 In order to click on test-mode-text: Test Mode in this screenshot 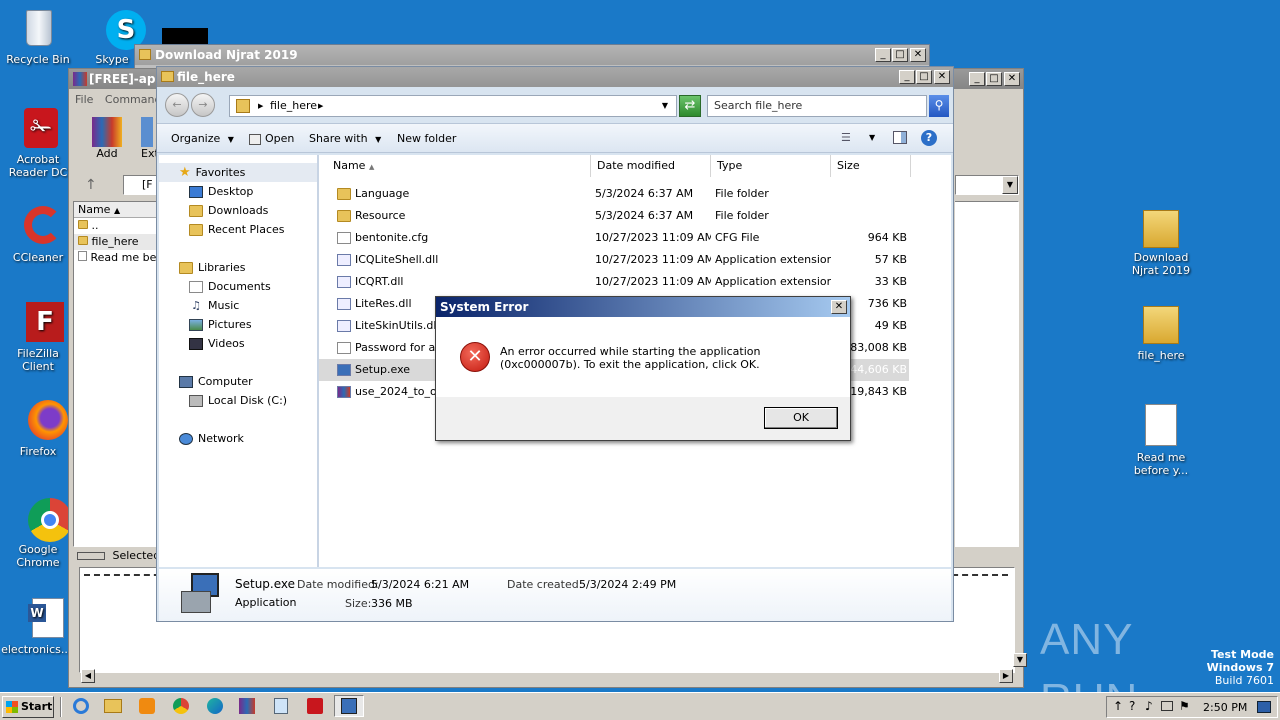, I will do `click(1242, 654)`.